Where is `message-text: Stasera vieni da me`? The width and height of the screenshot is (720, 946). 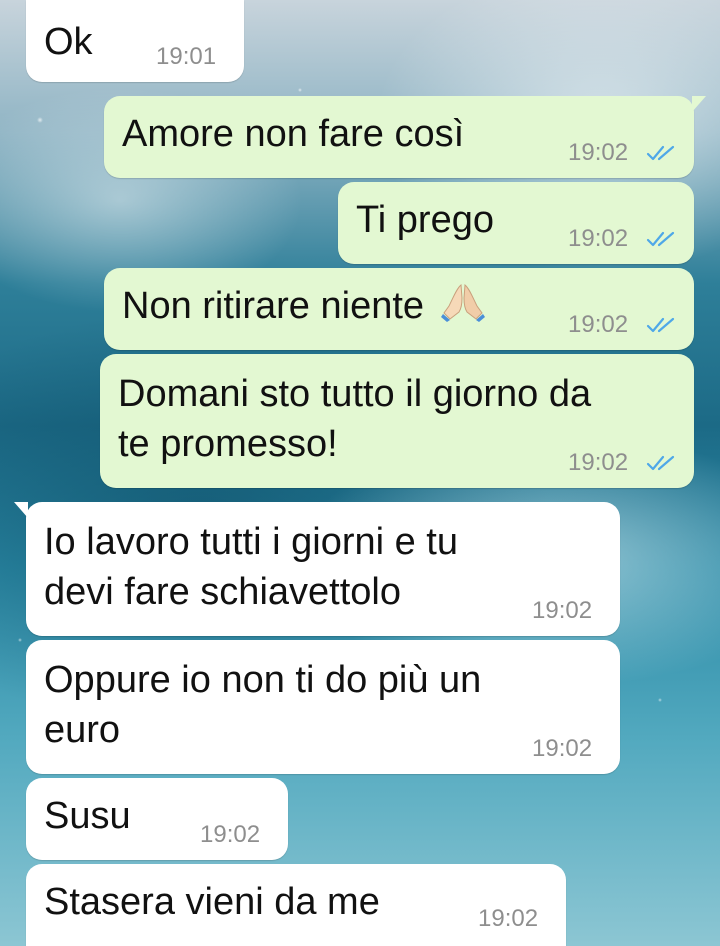 message-text: Stasera vieni da me is located at coordinates (212, 902).